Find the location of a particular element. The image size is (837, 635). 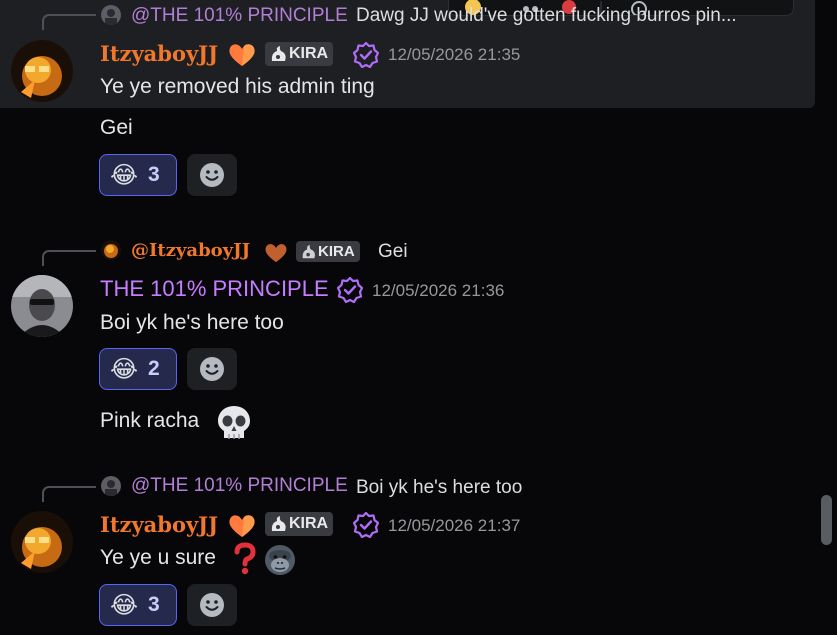

timestamp: 12/05/2026 21:35 is located at coordinates (454, 54).